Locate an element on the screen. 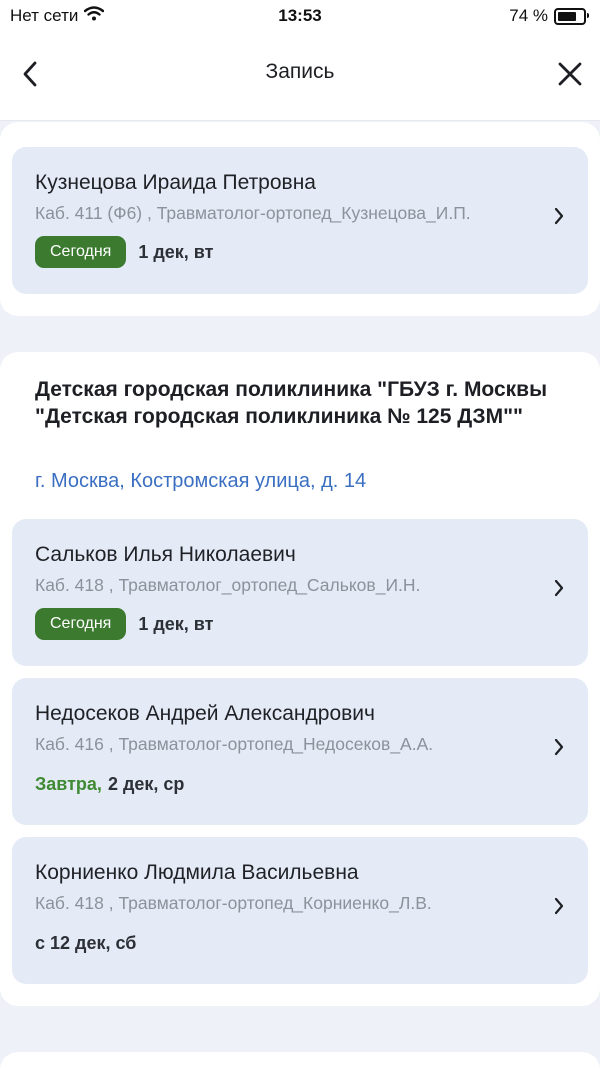 This screenshot has width=600, height=1092. doctor-name: Недосеков Андрей Александрович is located at coordinates (205, 713).